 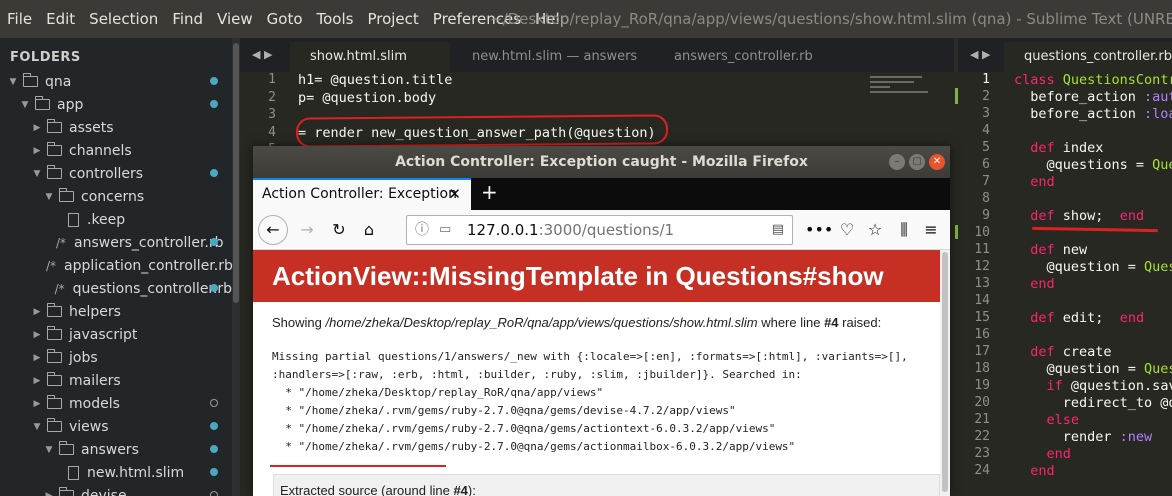 I want to click on menu-icon: ≡, so click(x=931, y=230).